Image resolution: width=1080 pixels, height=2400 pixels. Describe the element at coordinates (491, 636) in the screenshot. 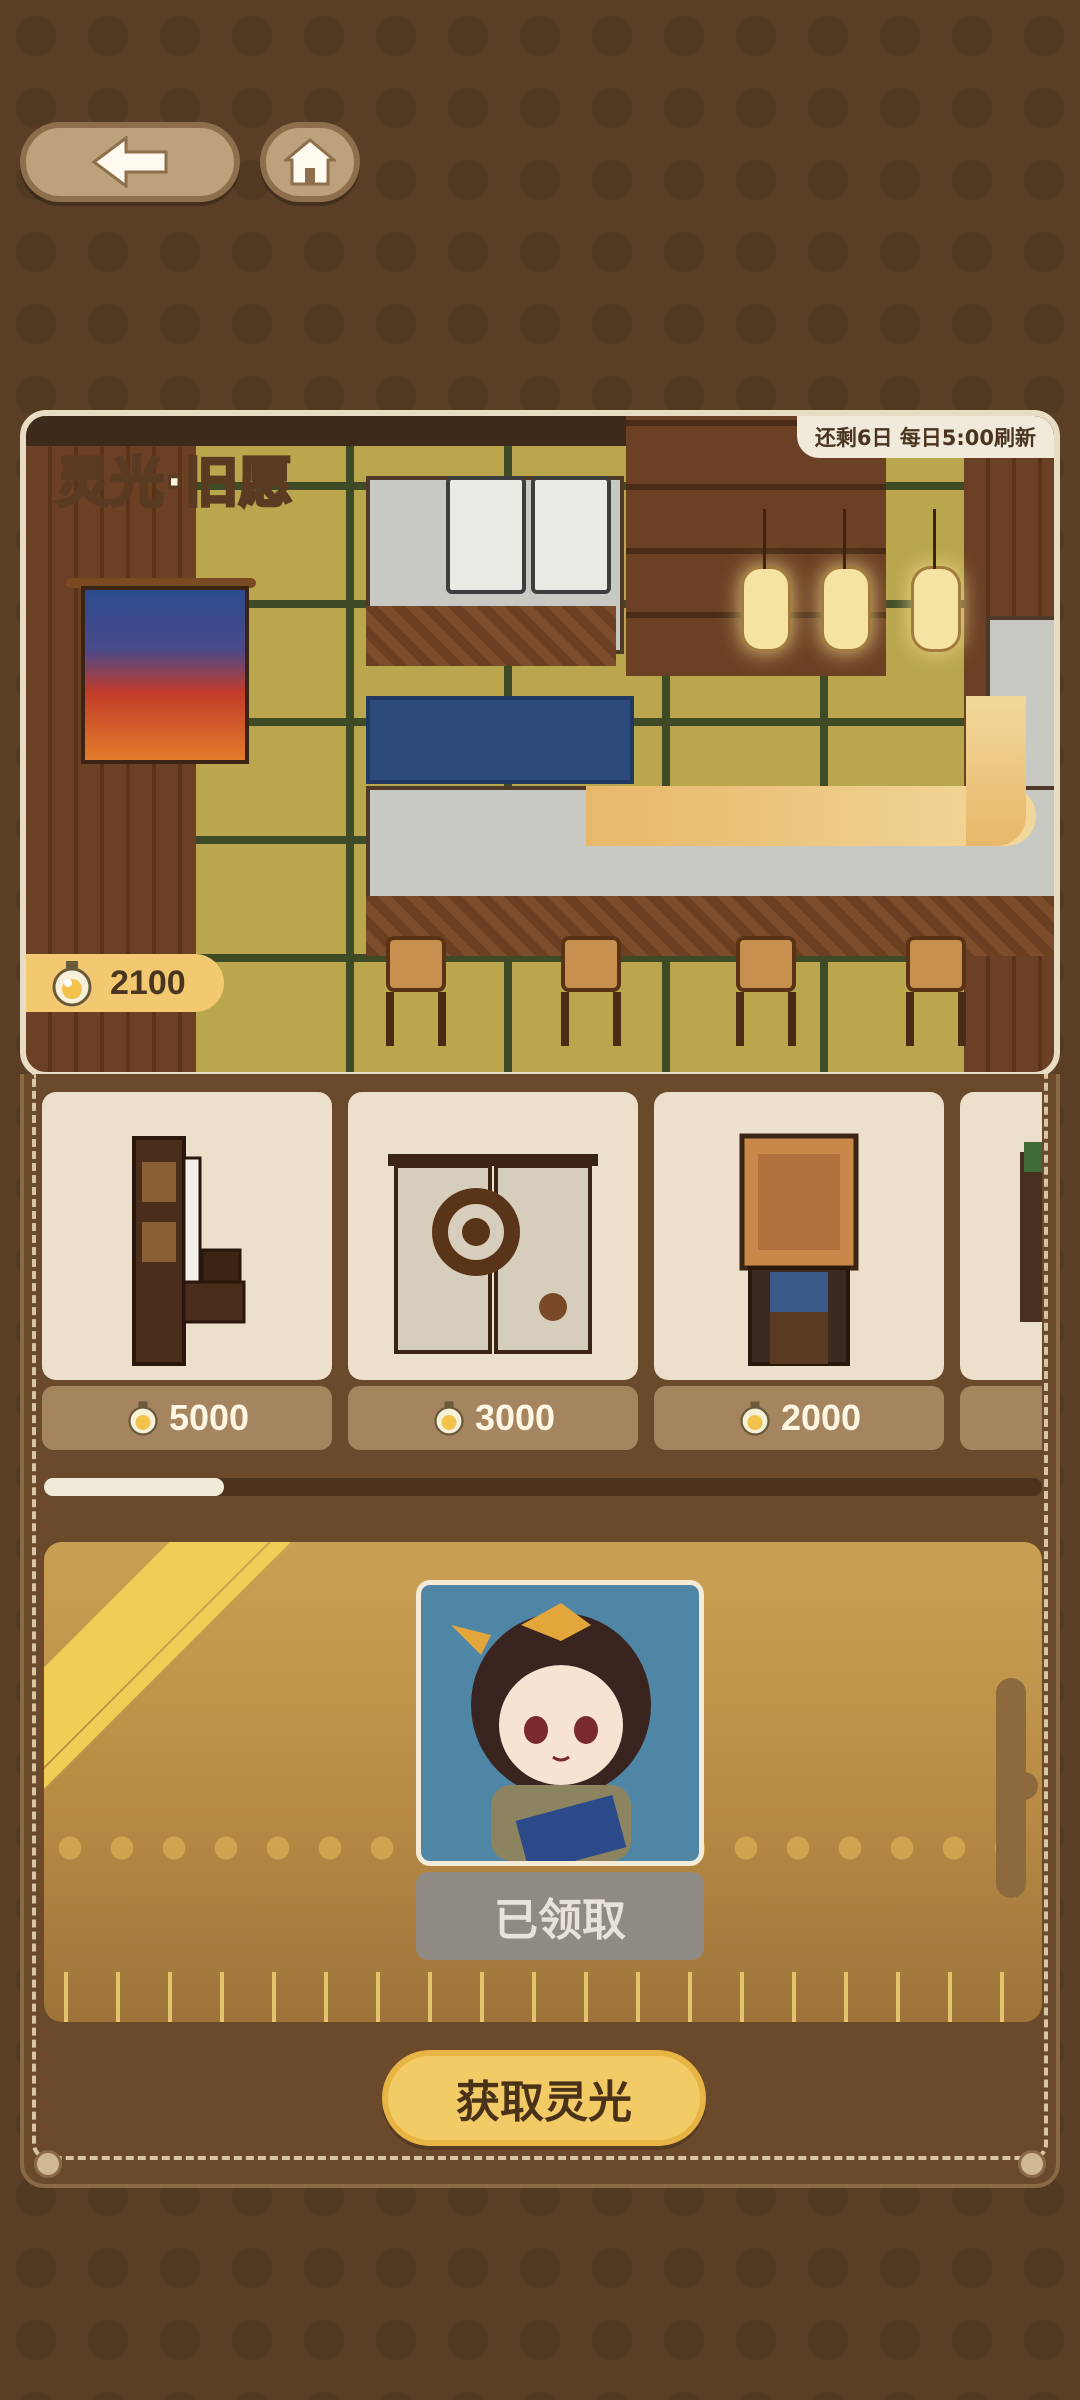

I see `back-counter-base` at that location.